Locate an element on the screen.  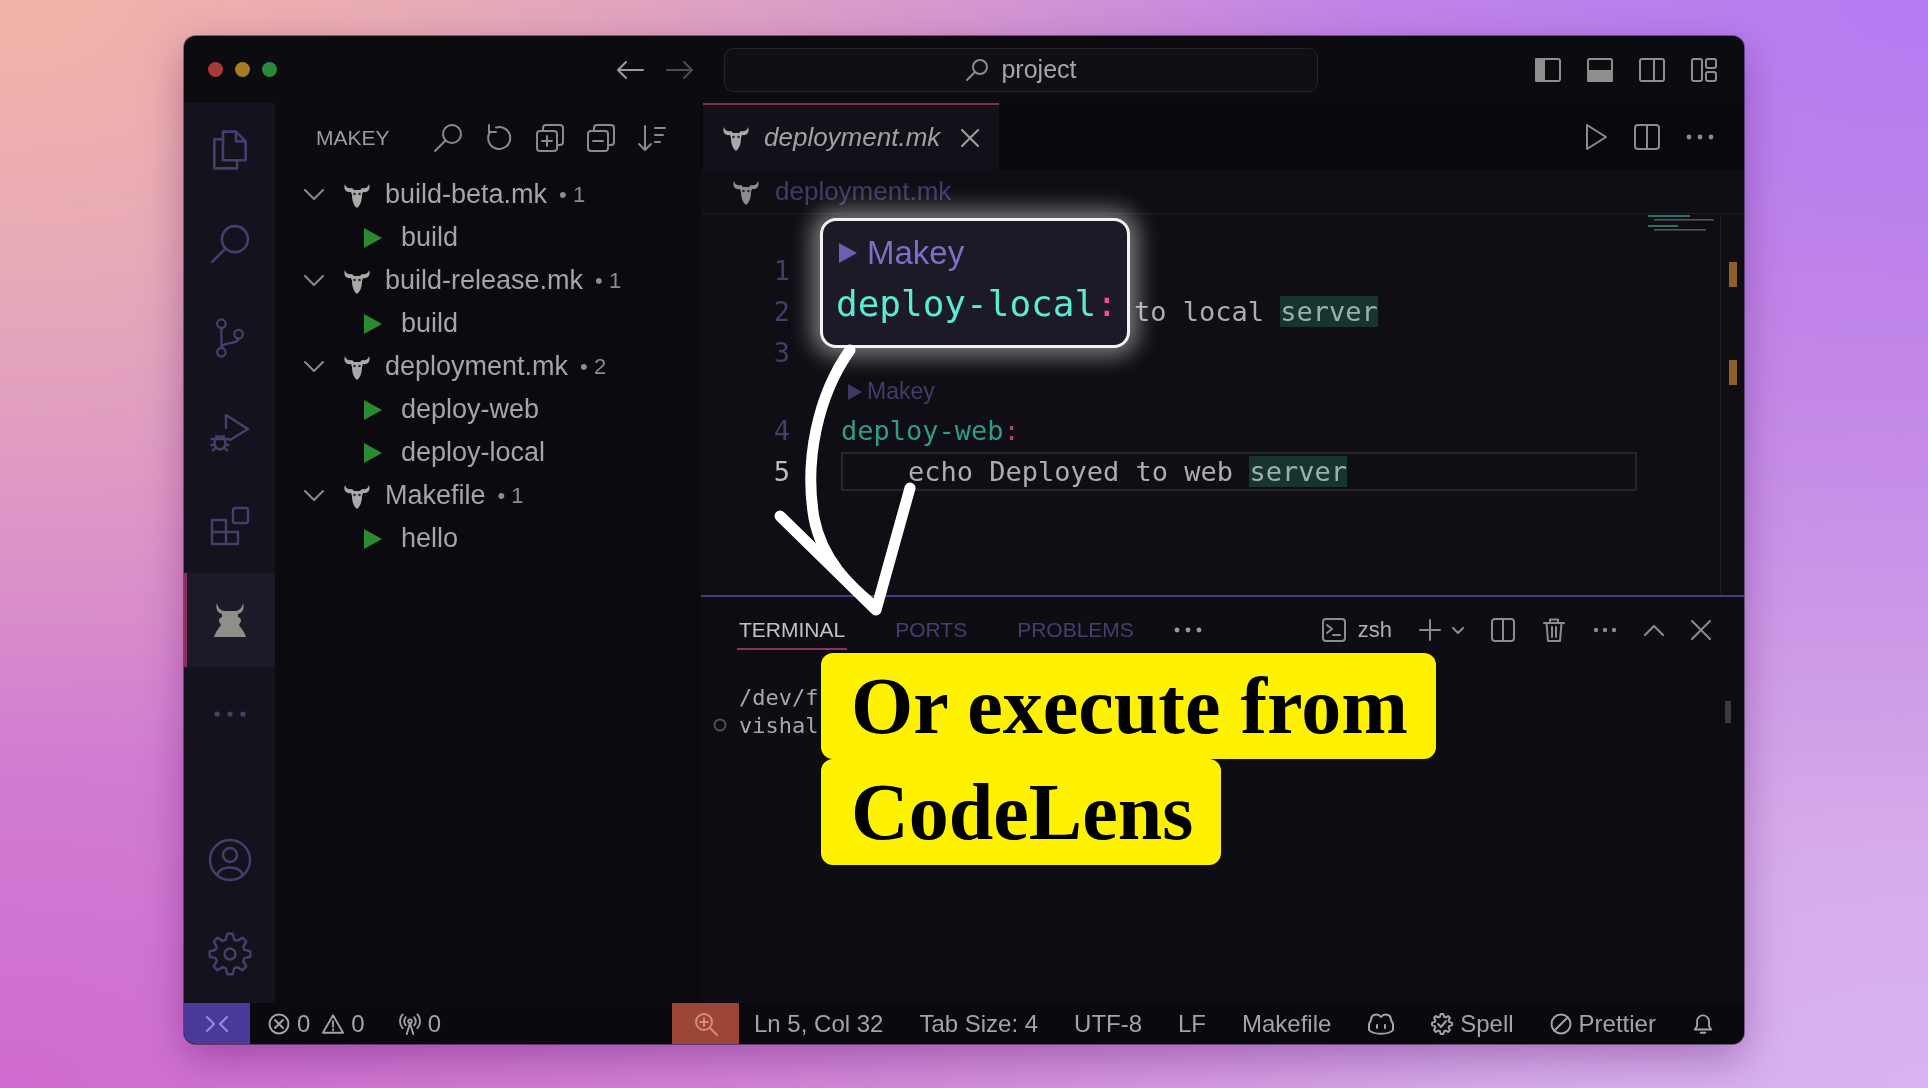
ports-button: 0 is located at coordinates (420, 1023).